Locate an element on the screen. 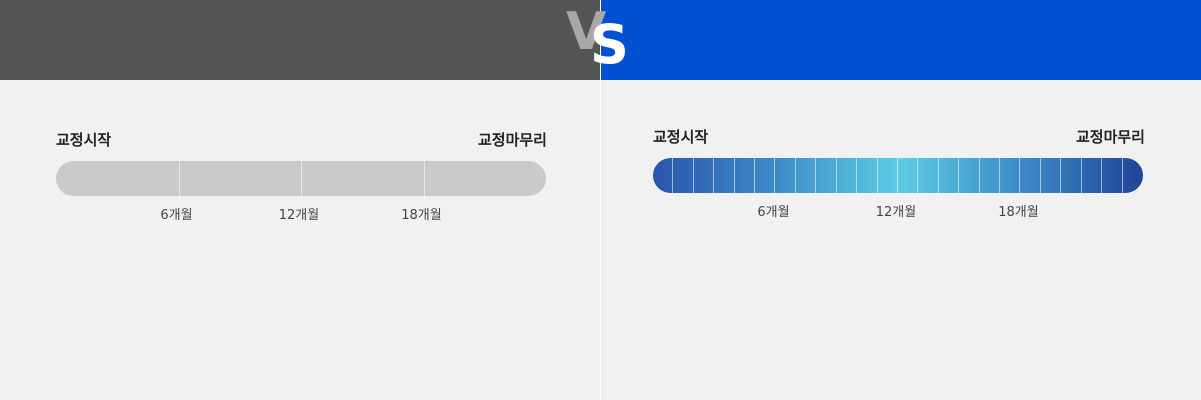 This screenshot has height=400, width=1201. after-timeline-bar is located at coordinates (898, 175).